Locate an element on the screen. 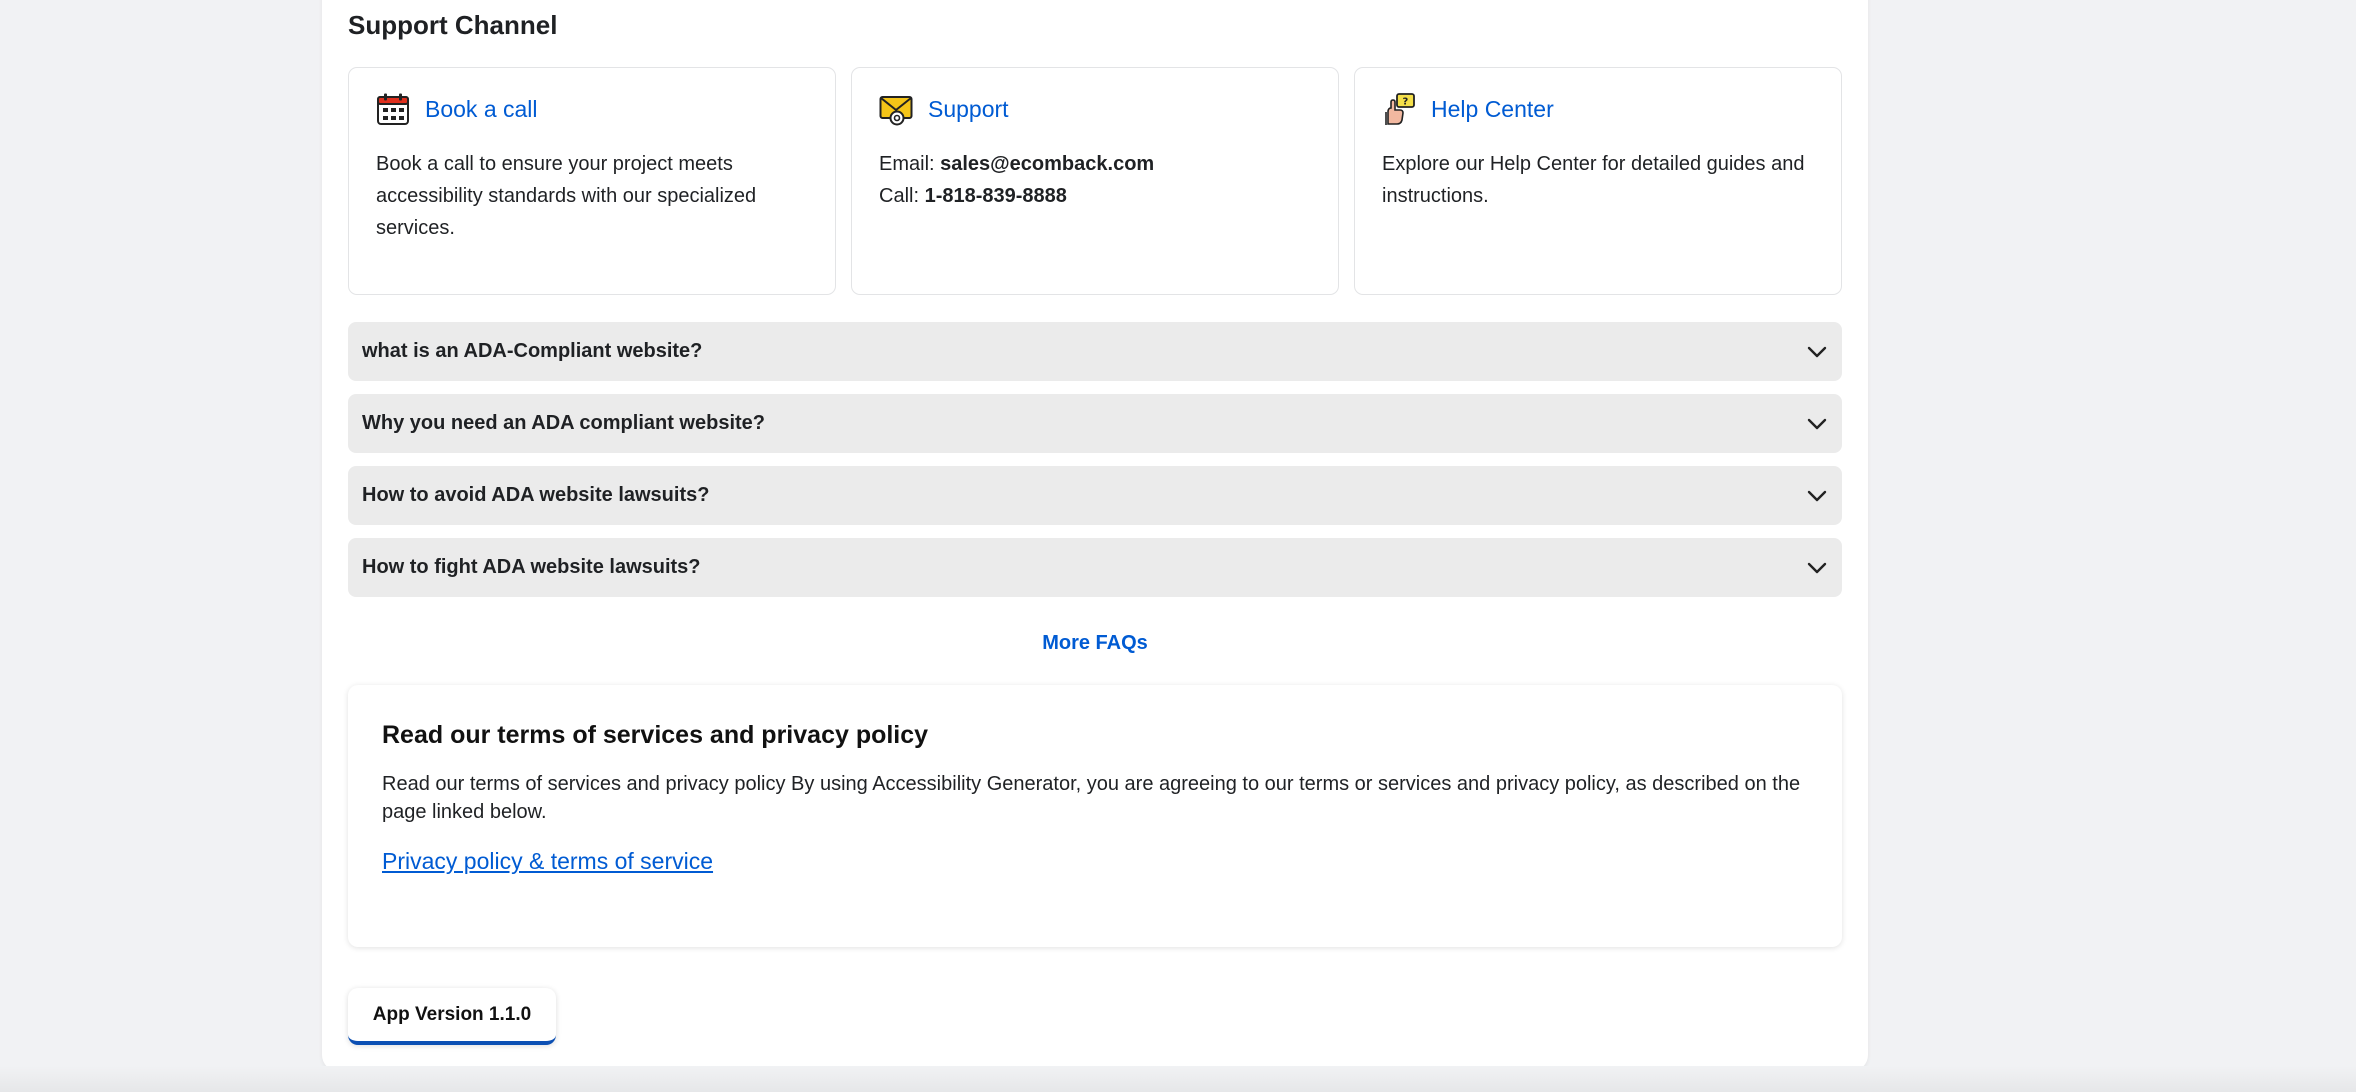 The image size is (2356, 1092). faq-item: How to avoid ADA website lawsuits? is located at coordinates (1095, 495).